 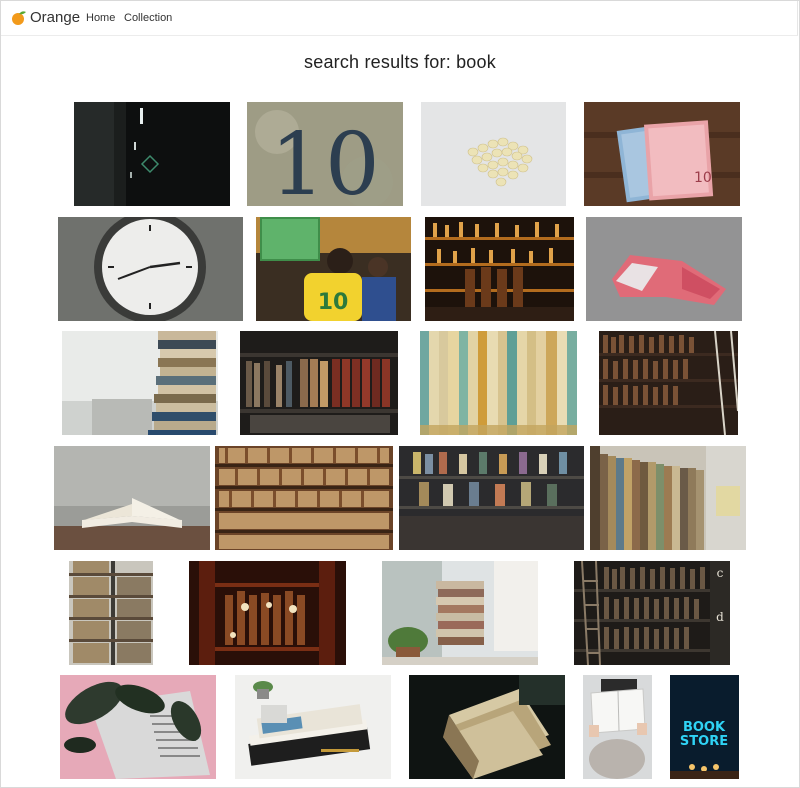 I want to click on pills-photo, so click(x=493, y=154).